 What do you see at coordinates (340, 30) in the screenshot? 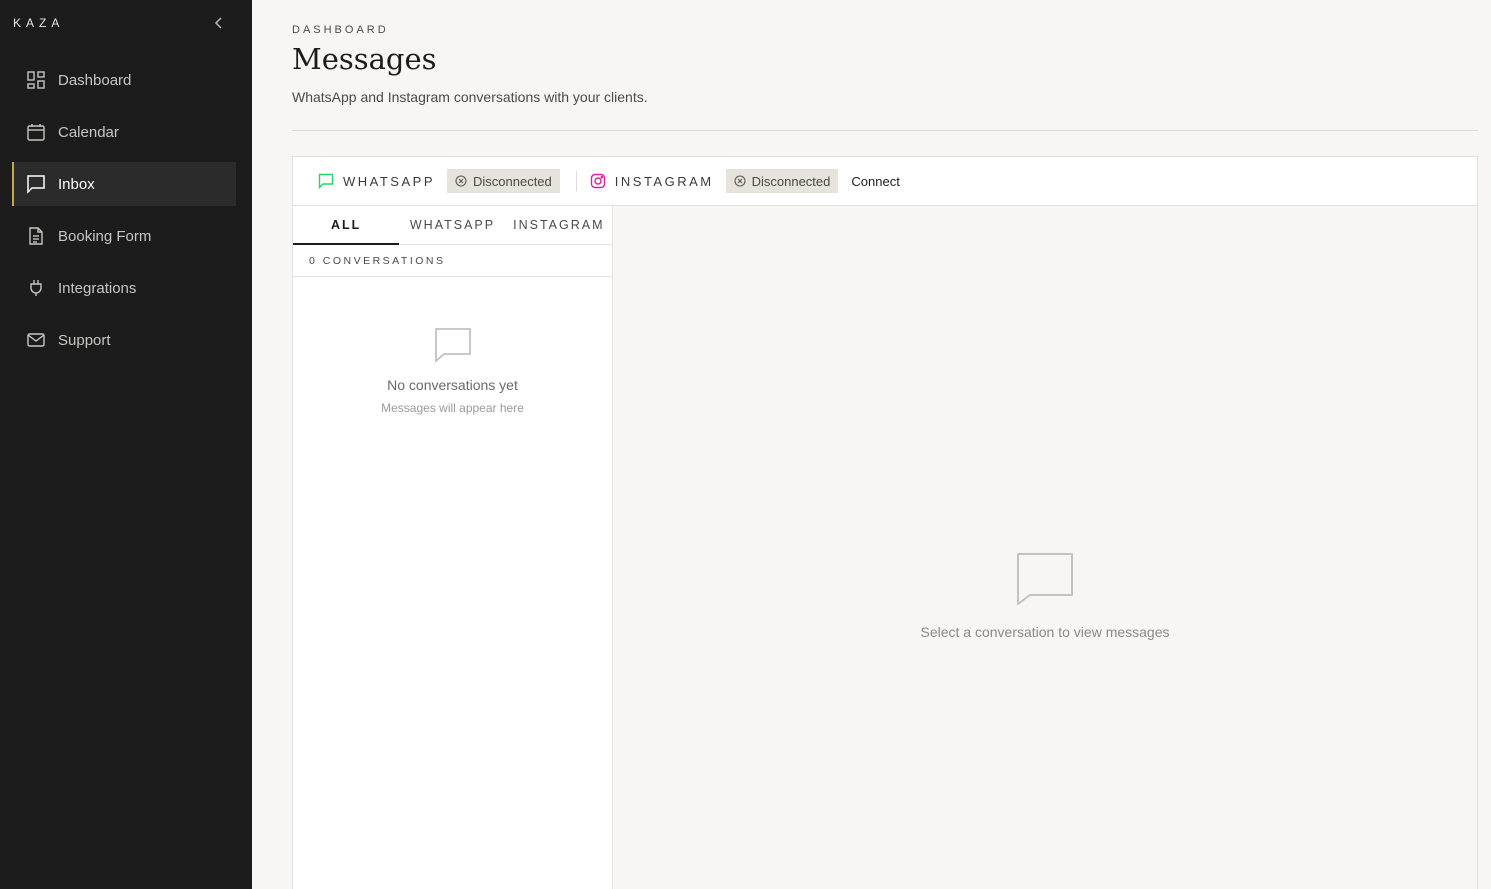
I see `breadcrumb: DASHBOARD` at bounding box center [340, 30].